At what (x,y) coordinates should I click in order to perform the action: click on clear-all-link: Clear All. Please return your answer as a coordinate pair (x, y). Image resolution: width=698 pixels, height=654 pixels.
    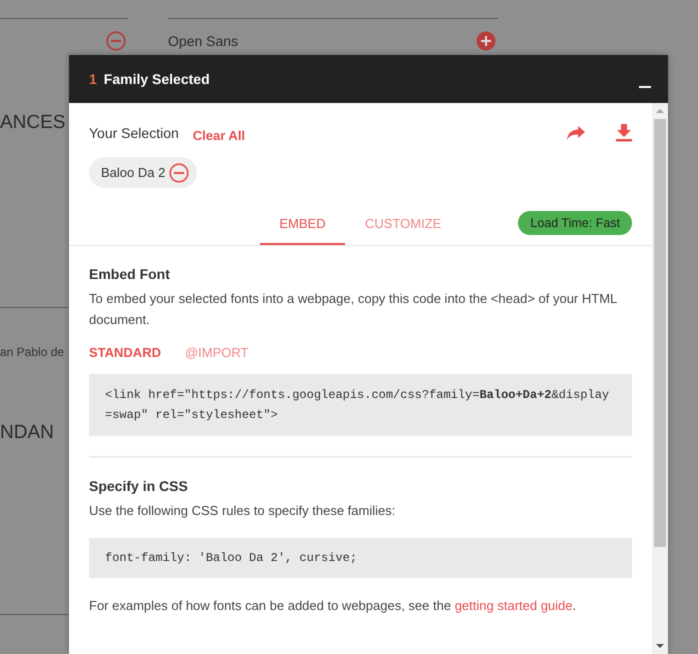
    Looking at the image, I should click on (219, 135).